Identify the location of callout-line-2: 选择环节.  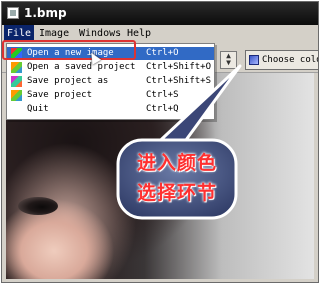
(176, 193).